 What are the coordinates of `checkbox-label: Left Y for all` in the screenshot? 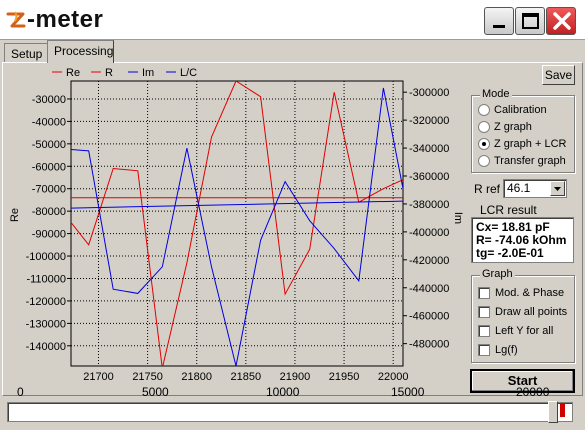 It's located at (524, 331).